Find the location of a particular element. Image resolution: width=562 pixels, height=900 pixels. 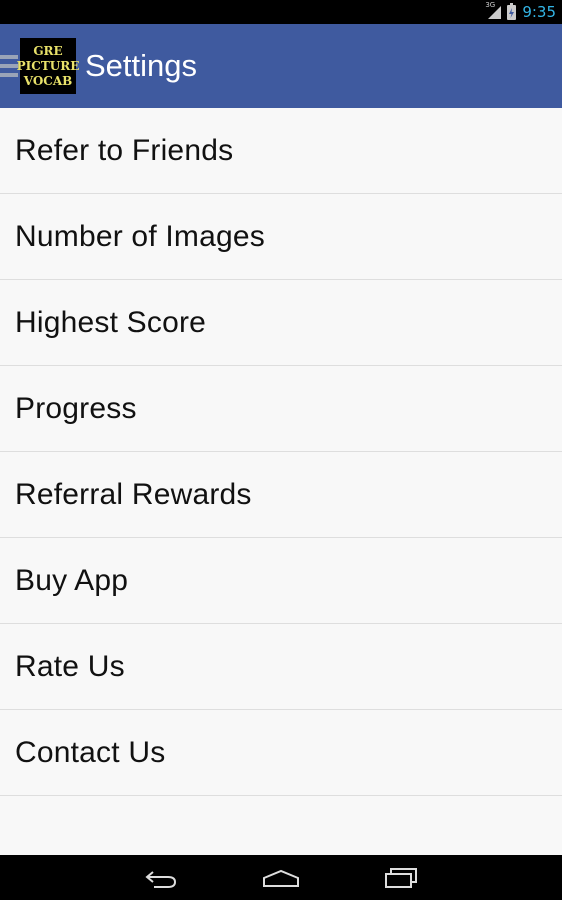

settings-item-label: Highest Score is located at coordinates (111, 322).